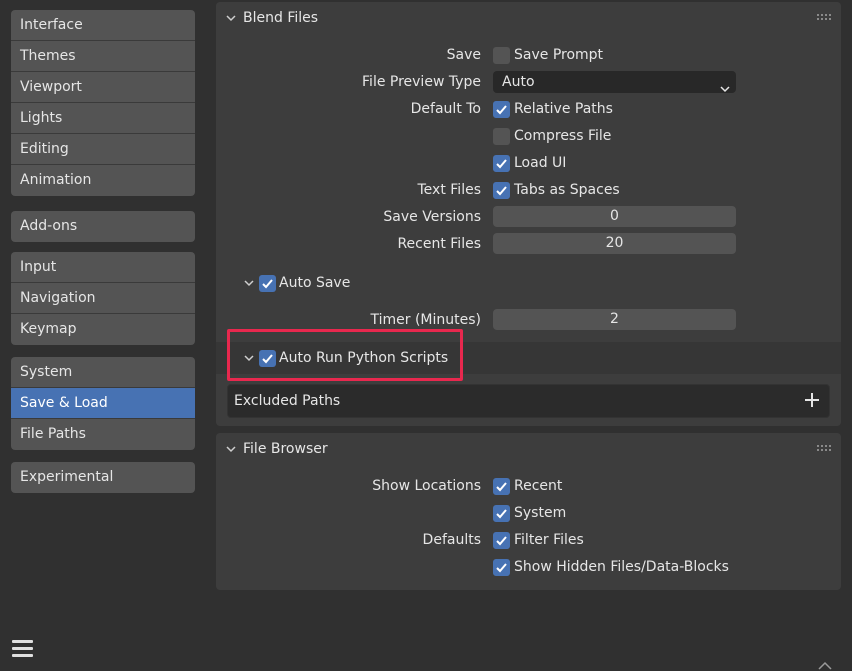  Describe the element at coordinates (421, 82) in the screenshot. I see `file-preview-type-label: File Preview Type` at that location.